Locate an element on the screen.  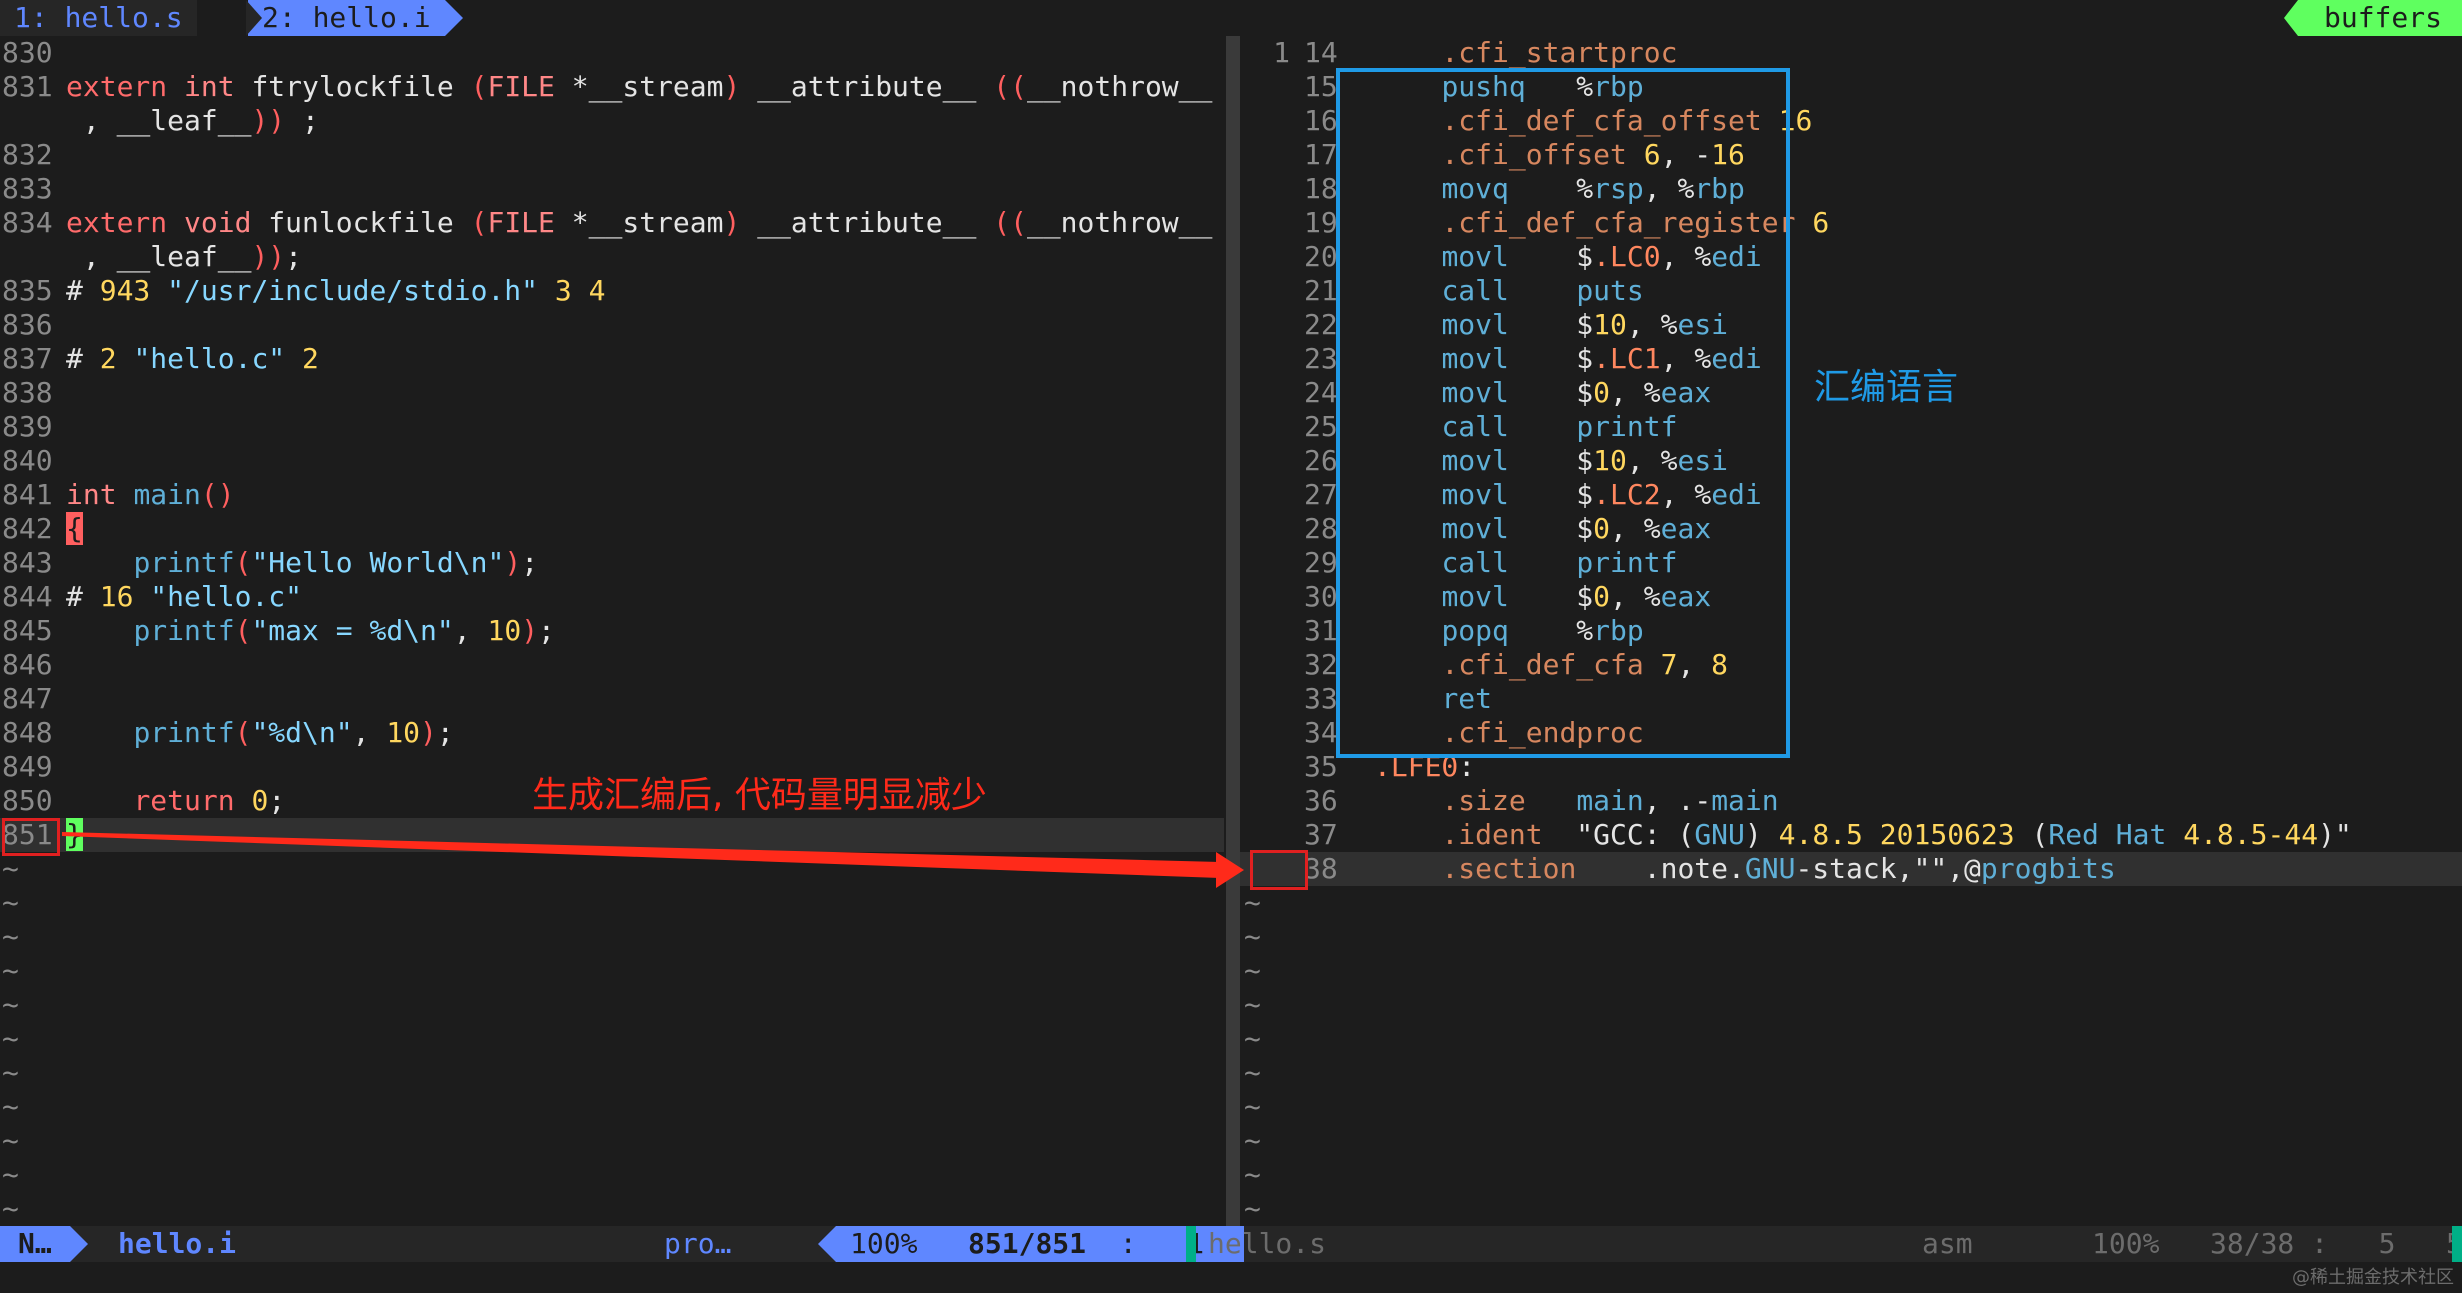
annotation-code-reduced: 生成汇编后, 代码量明显减少 is located at coordinates (759, 795).